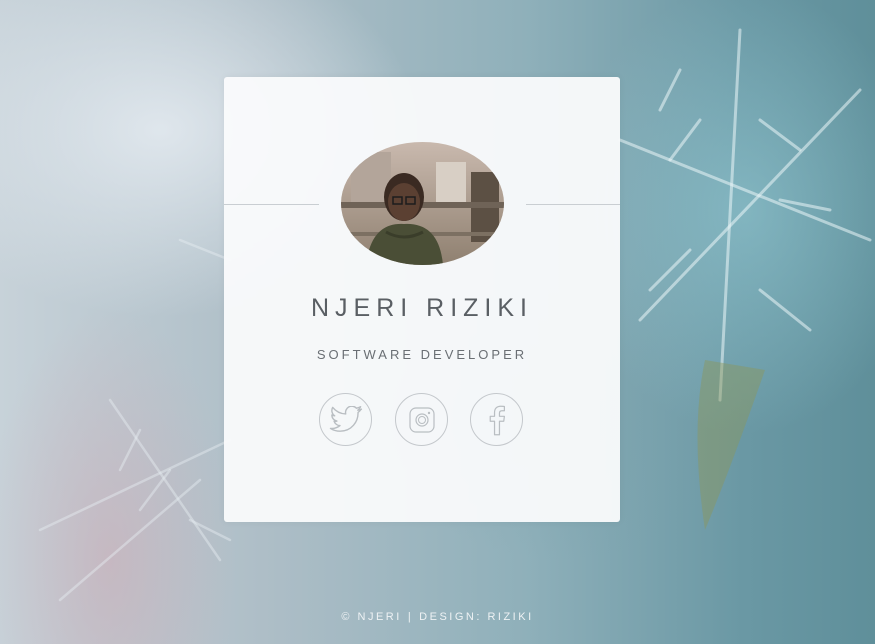 The width and height of the screenshot is (875, 644). I want to click on twitter-icon, so click(346, 419).